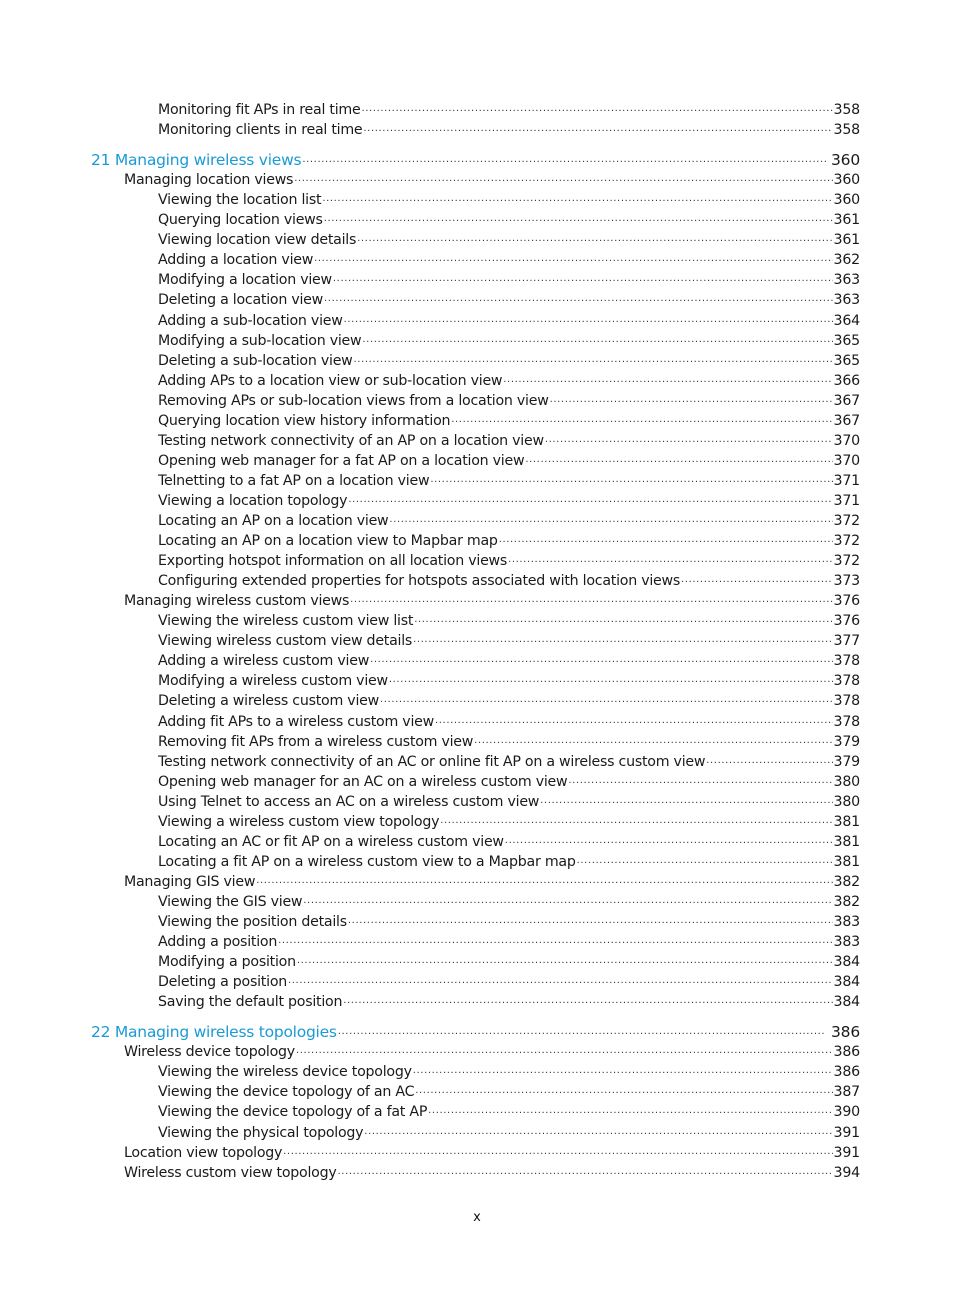 The image size is (954, 1296). I want to click on toc-subsection-entry: Viewing a location topology 371, so click(509, 501).